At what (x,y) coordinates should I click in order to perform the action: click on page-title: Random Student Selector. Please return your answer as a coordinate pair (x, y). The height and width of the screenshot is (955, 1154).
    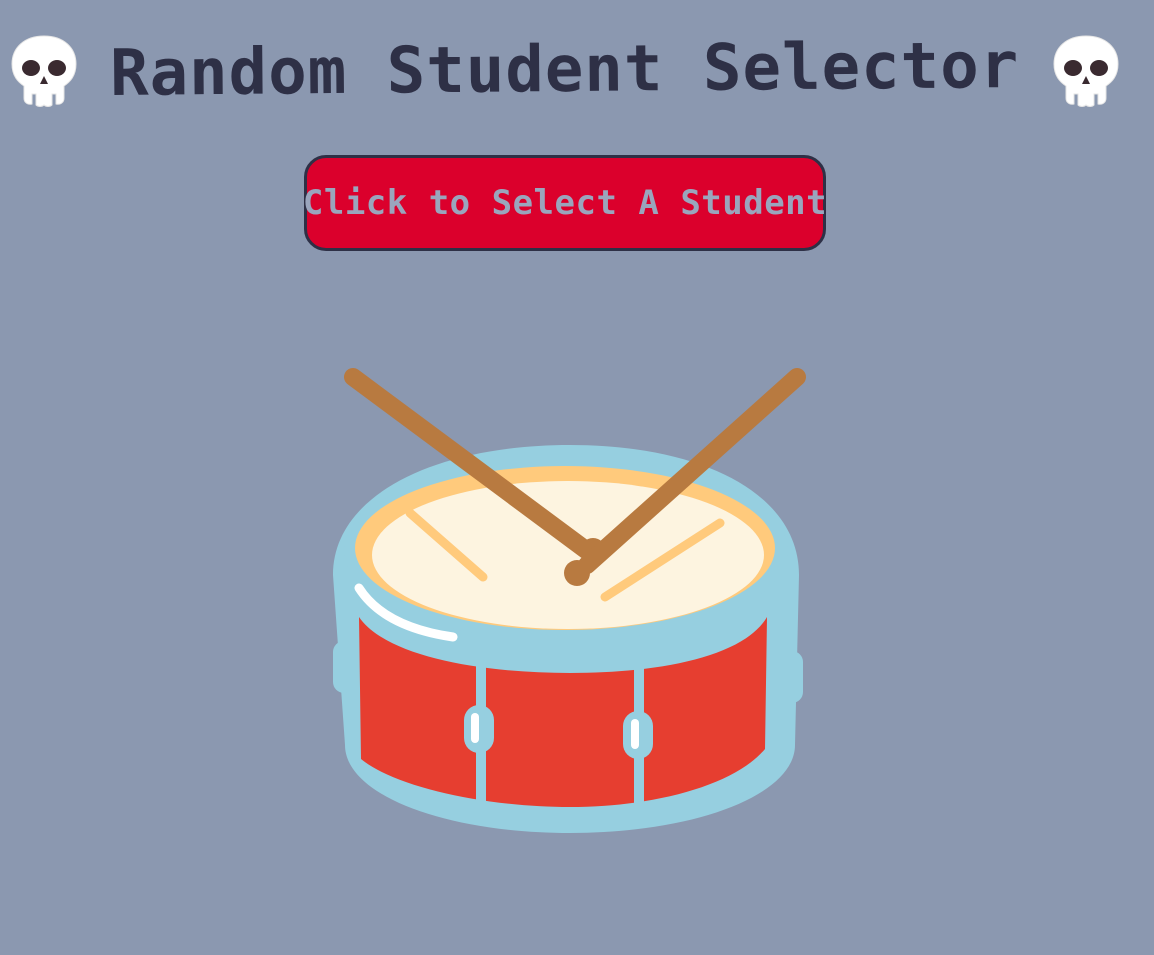
    Looking at the image, I should click on (565, 70).